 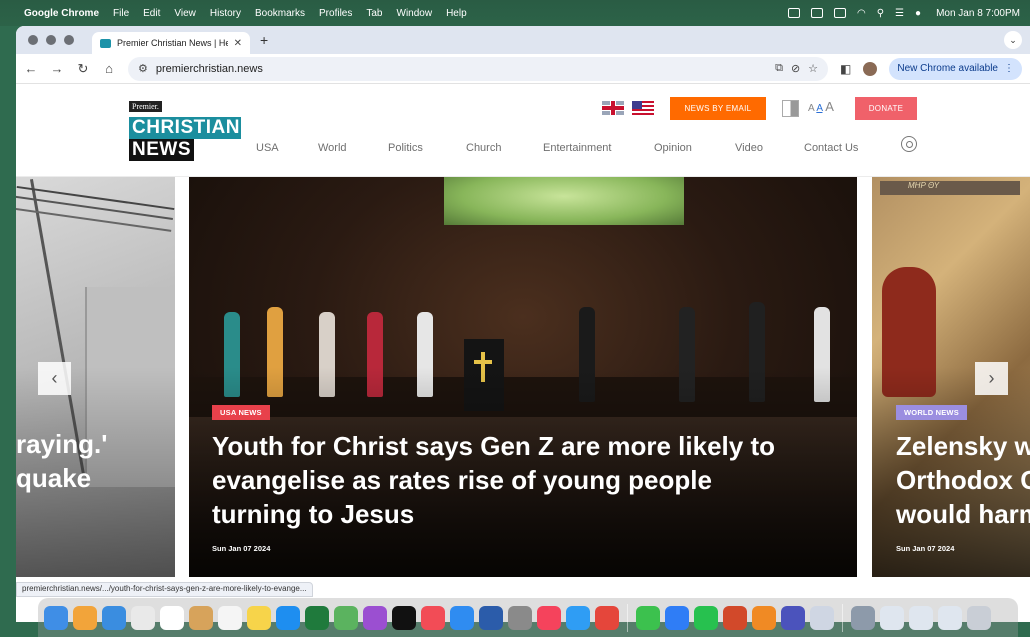 What do you see at coordinates (346, 617) in the screenshot?
I see `maps-icon` at bounding box center [346, 617].